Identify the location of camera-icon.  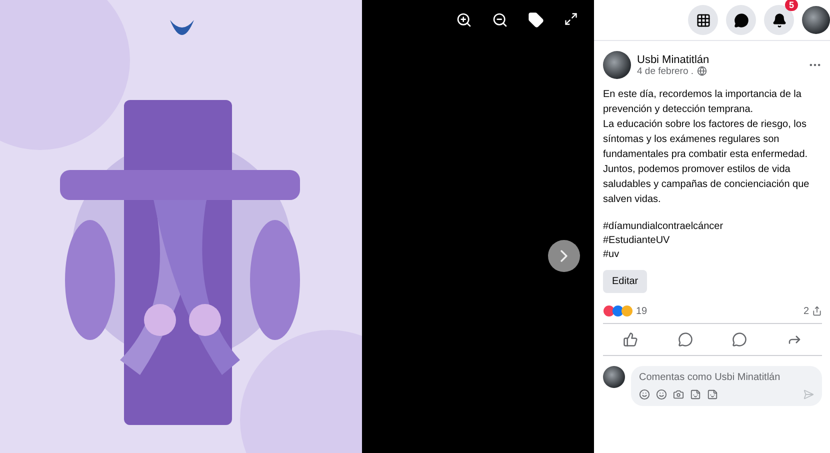
(678, 394).